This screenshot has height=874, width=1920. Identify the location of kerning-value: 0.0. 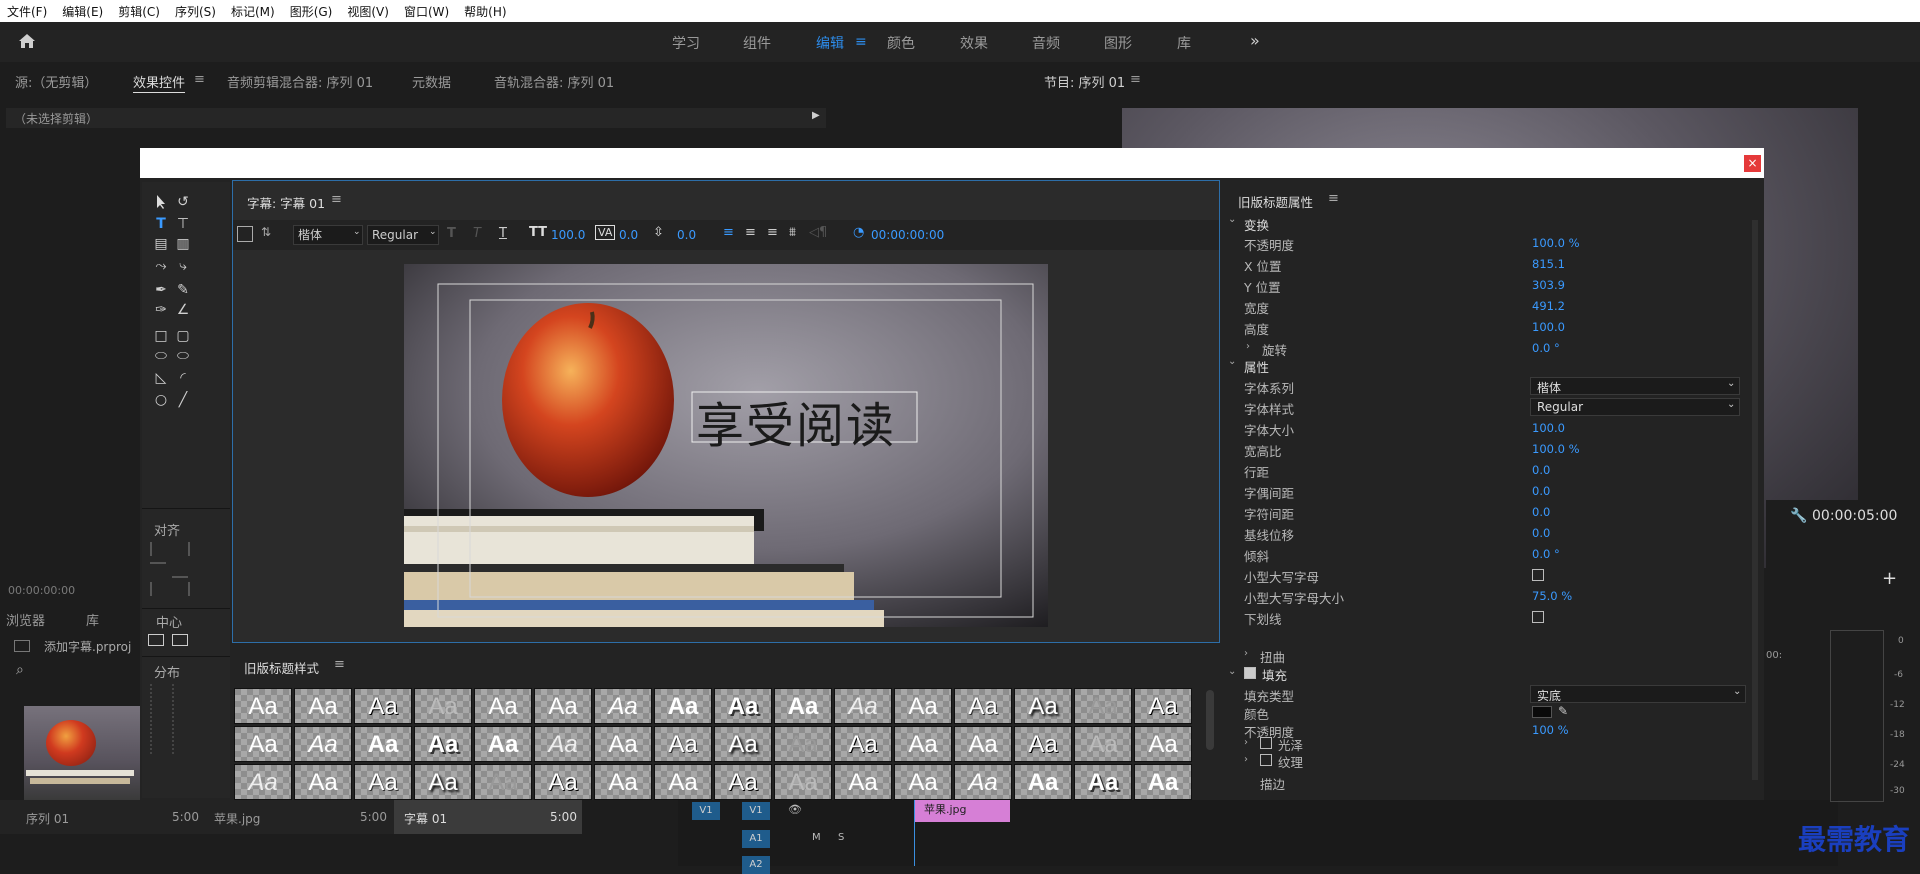
(628, 235).